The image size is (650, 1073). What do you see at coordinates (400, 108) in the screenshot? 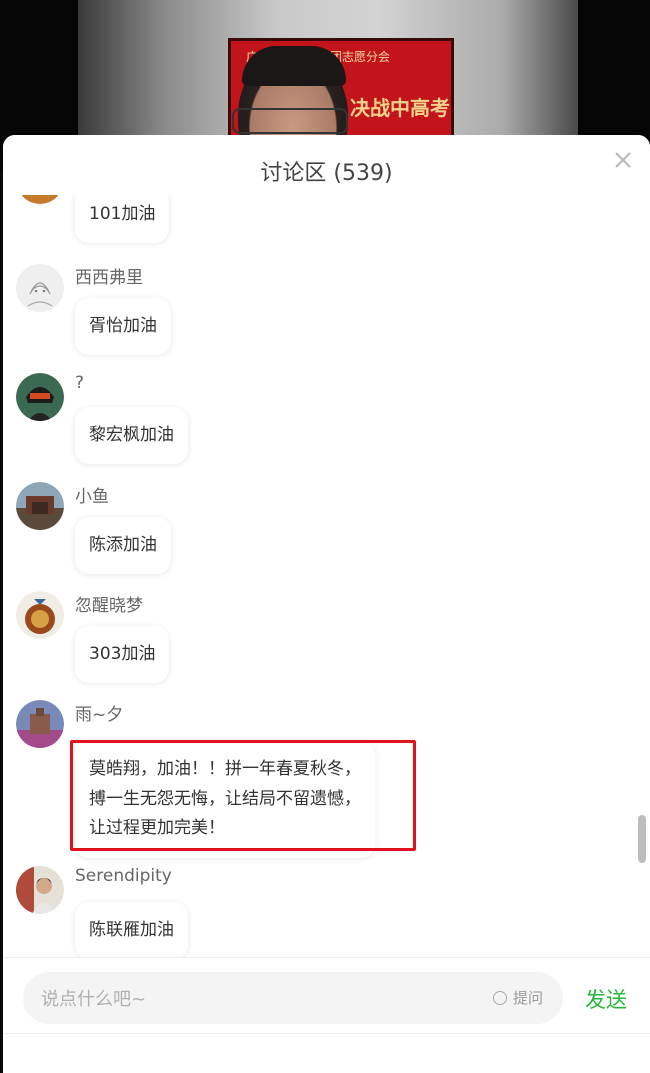
I see `video-poster-title: 决战中高考` at bounding box center [400, 108].